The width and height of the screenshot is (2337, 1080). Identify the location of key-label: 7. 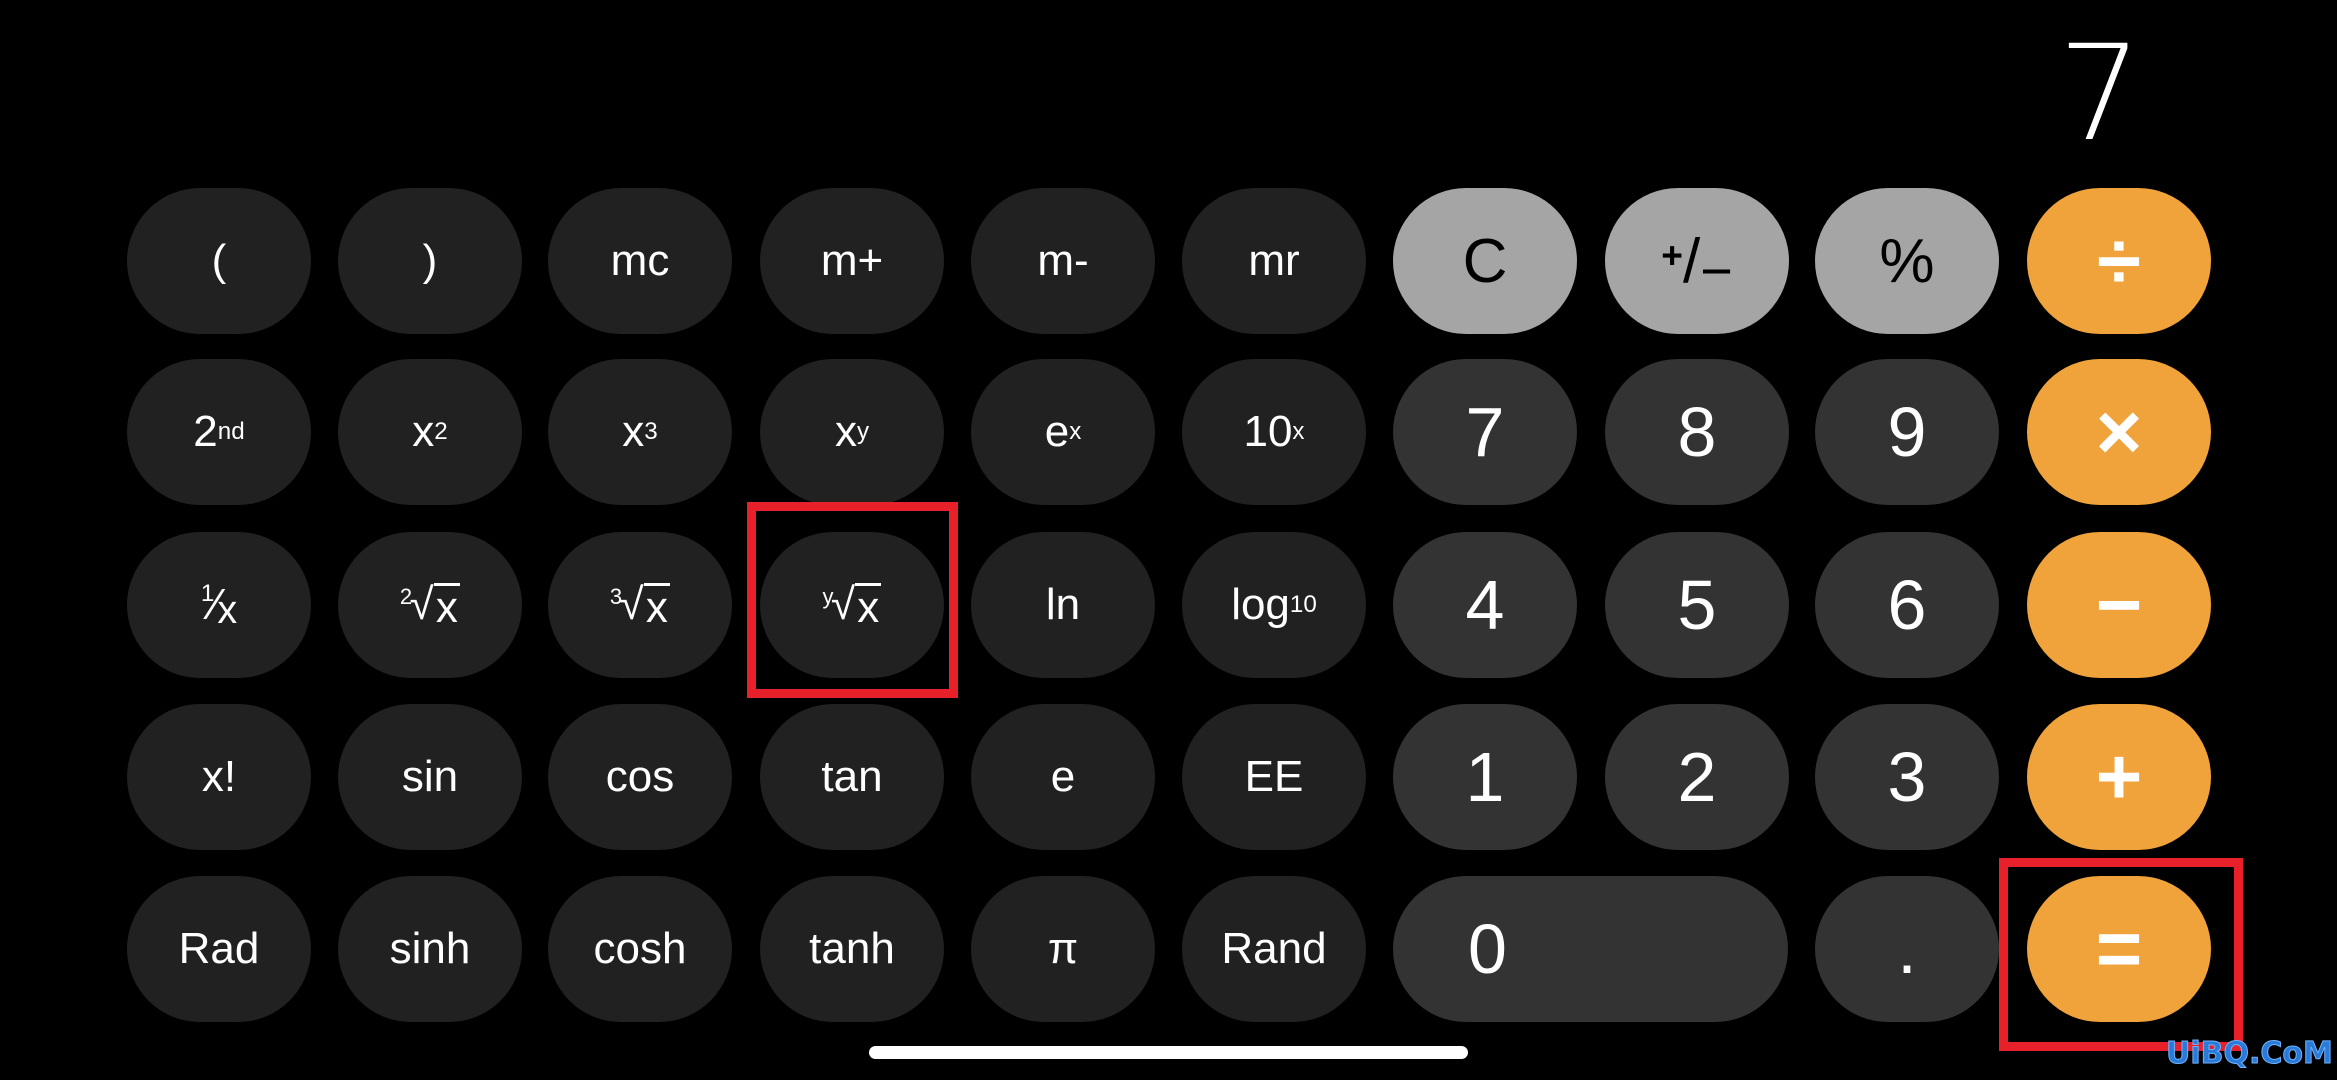
(1485, 432).